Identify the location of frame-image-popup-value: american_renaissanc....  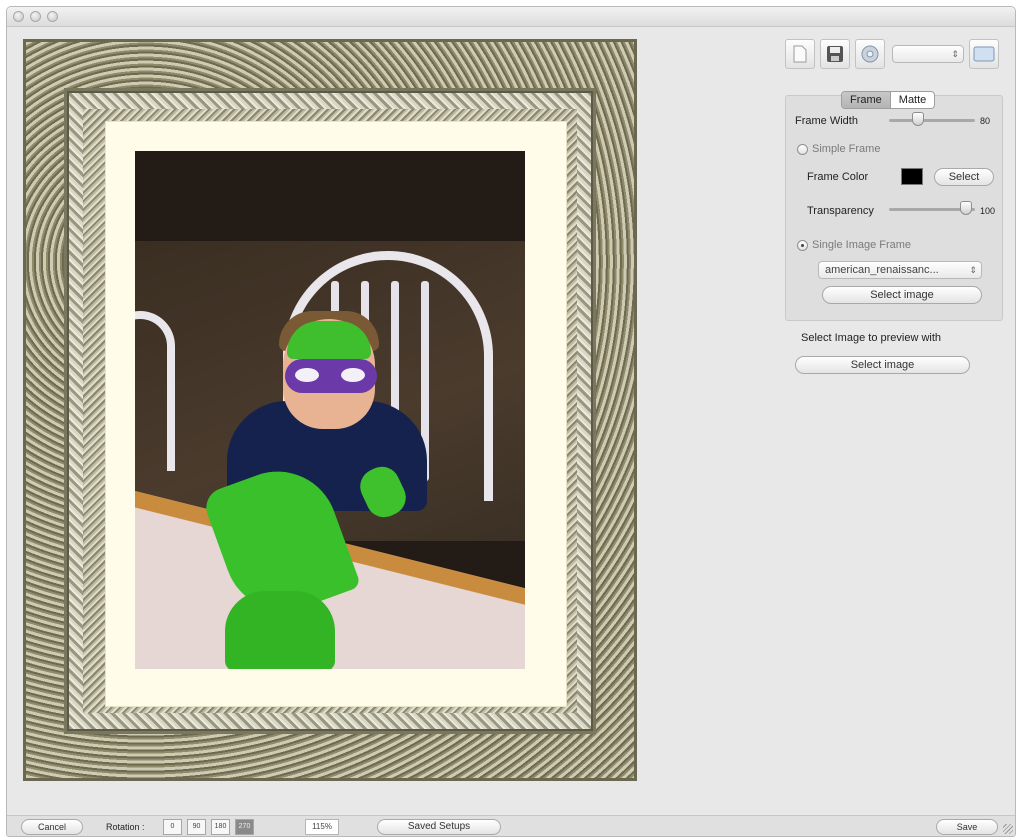
(882, 270).